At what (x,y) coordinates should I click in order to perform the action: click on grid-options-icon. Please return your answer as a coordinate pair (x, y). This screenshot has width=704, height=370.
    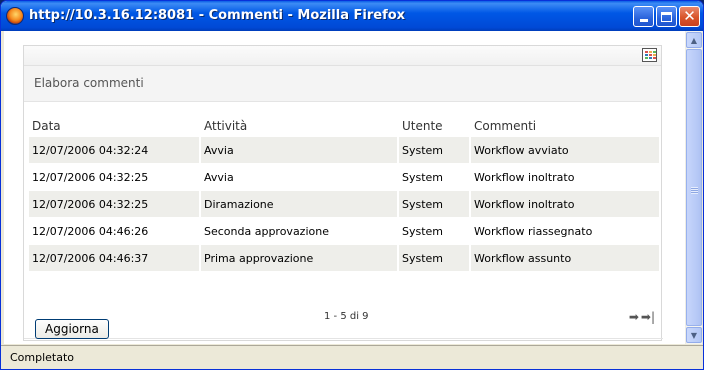
    Looking at the image, I should click on (649, 55).